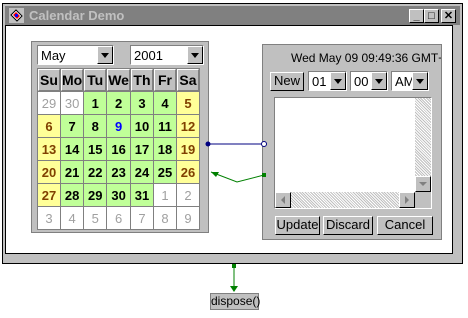 The image size is (468, 318). What do you see at coordinates (234, 278) in the screenshot?
I see `dispose-arrow` at bounding box center [234, 278].